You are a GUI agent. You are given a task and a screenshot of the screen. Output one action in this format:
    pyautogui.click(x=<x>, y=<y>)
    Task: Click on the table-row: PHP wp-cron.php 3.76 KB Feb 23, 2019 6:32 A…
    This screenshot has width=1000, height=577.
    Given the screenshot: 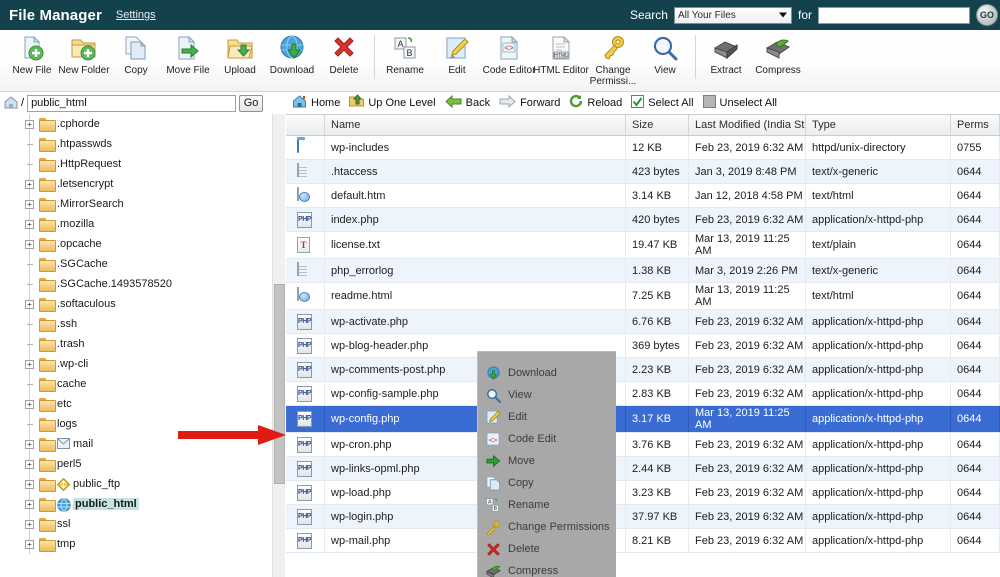 What is the action you would take?
    pyautogui.click(x=643, y=445)
    